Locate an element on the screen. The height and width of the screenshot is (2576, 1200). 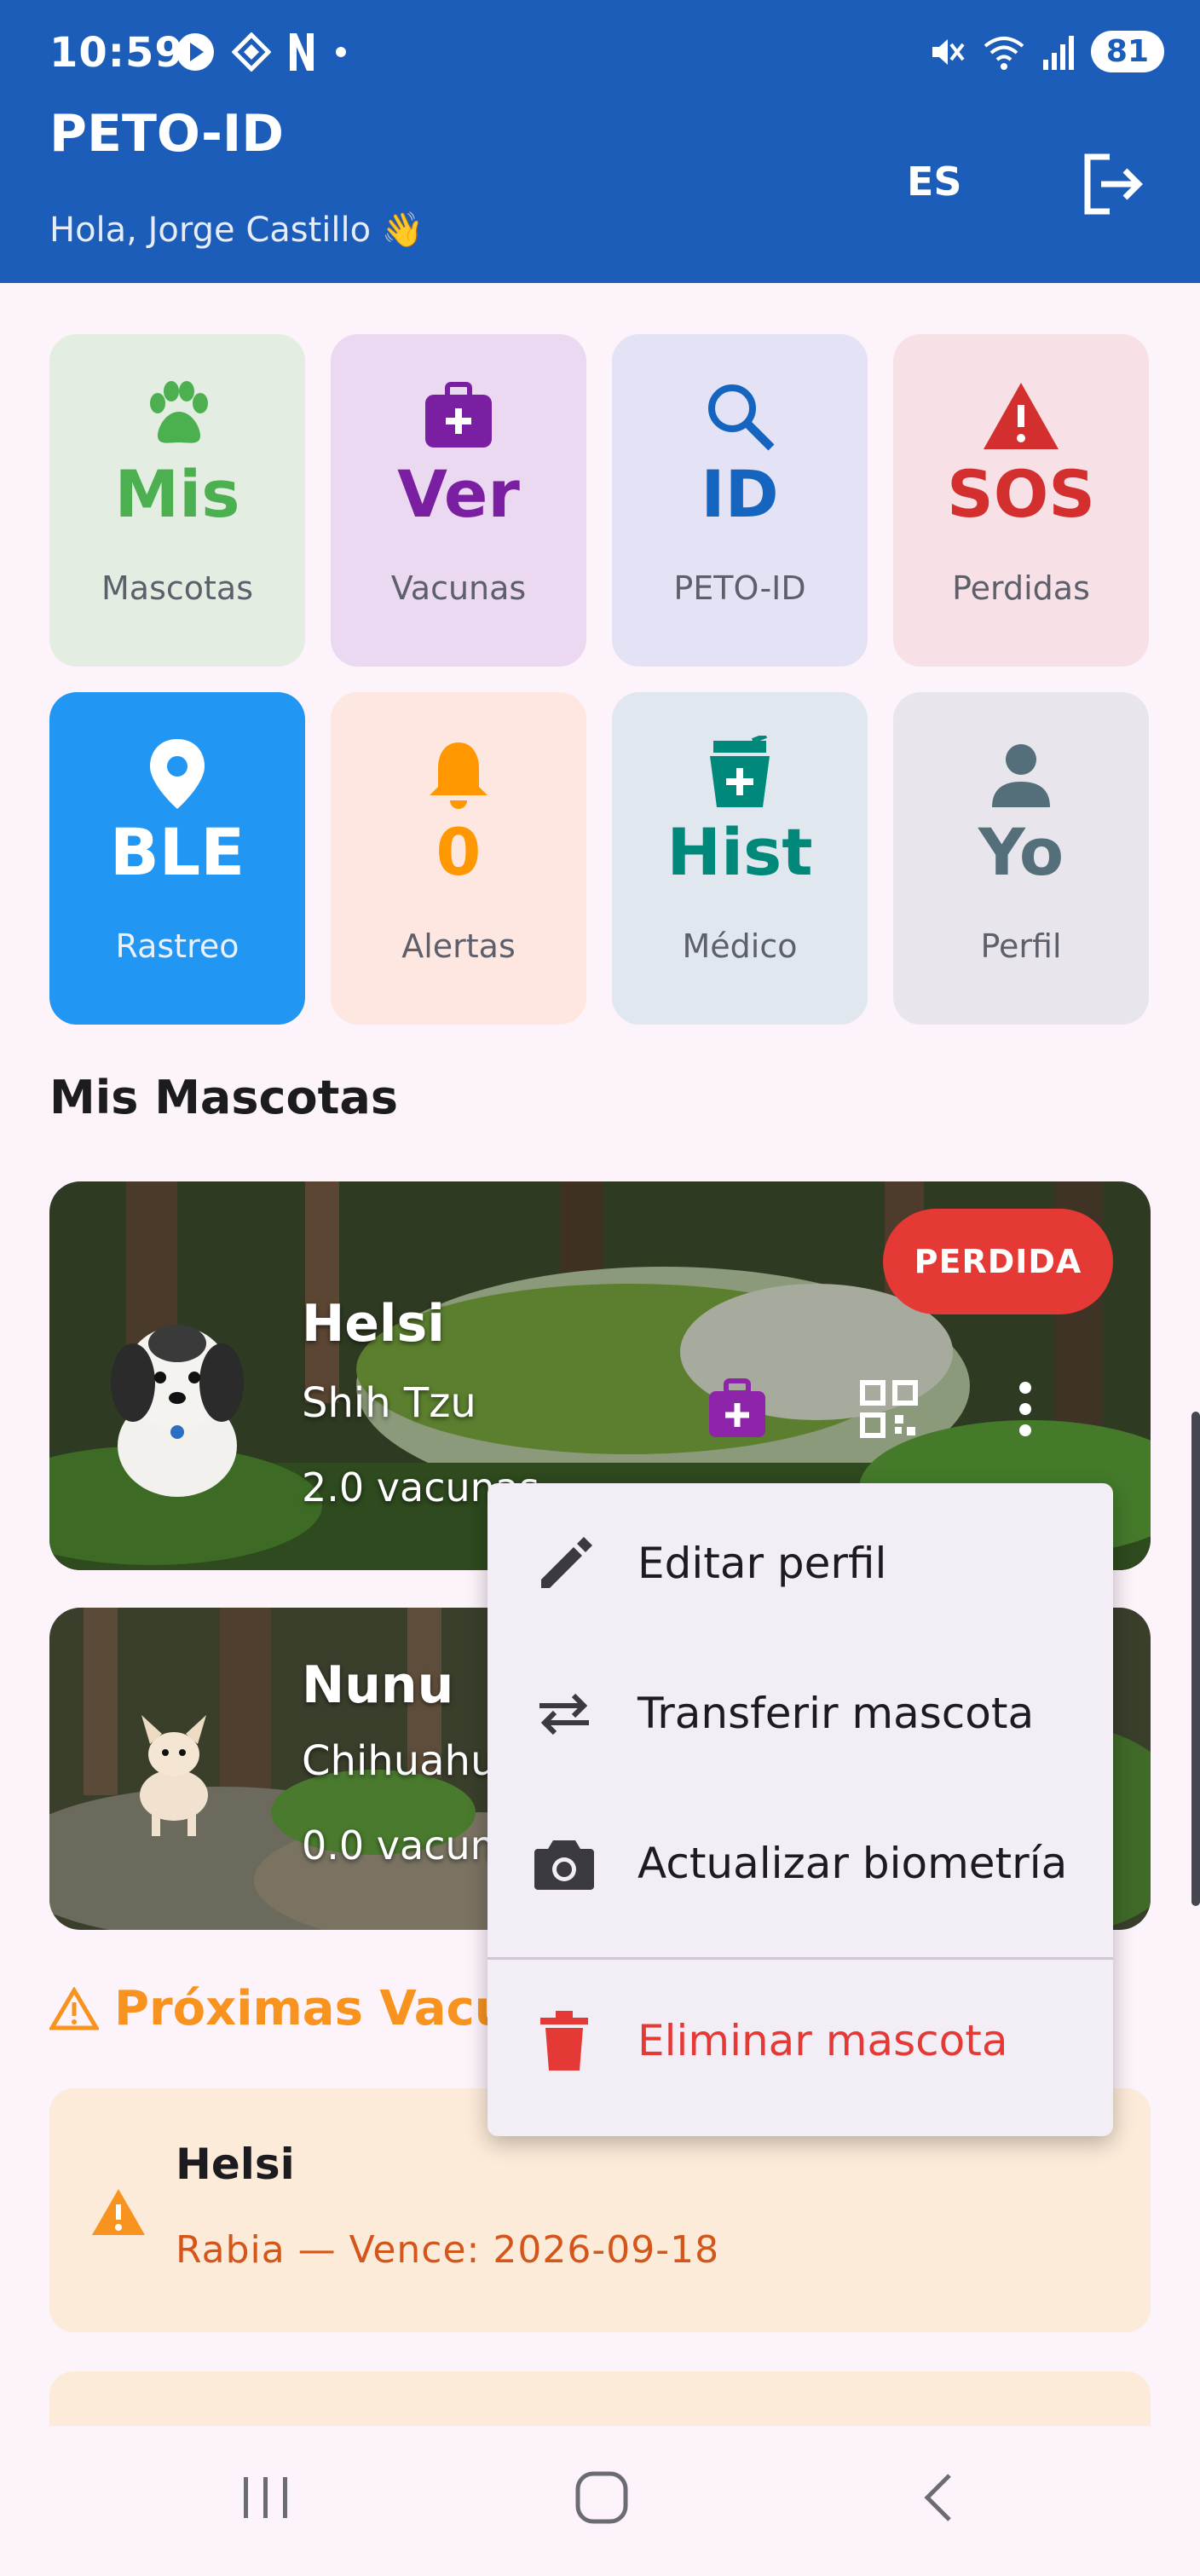
menu-item-transfer-pet: Transferir mascota is located at coordinates (800, 1713).